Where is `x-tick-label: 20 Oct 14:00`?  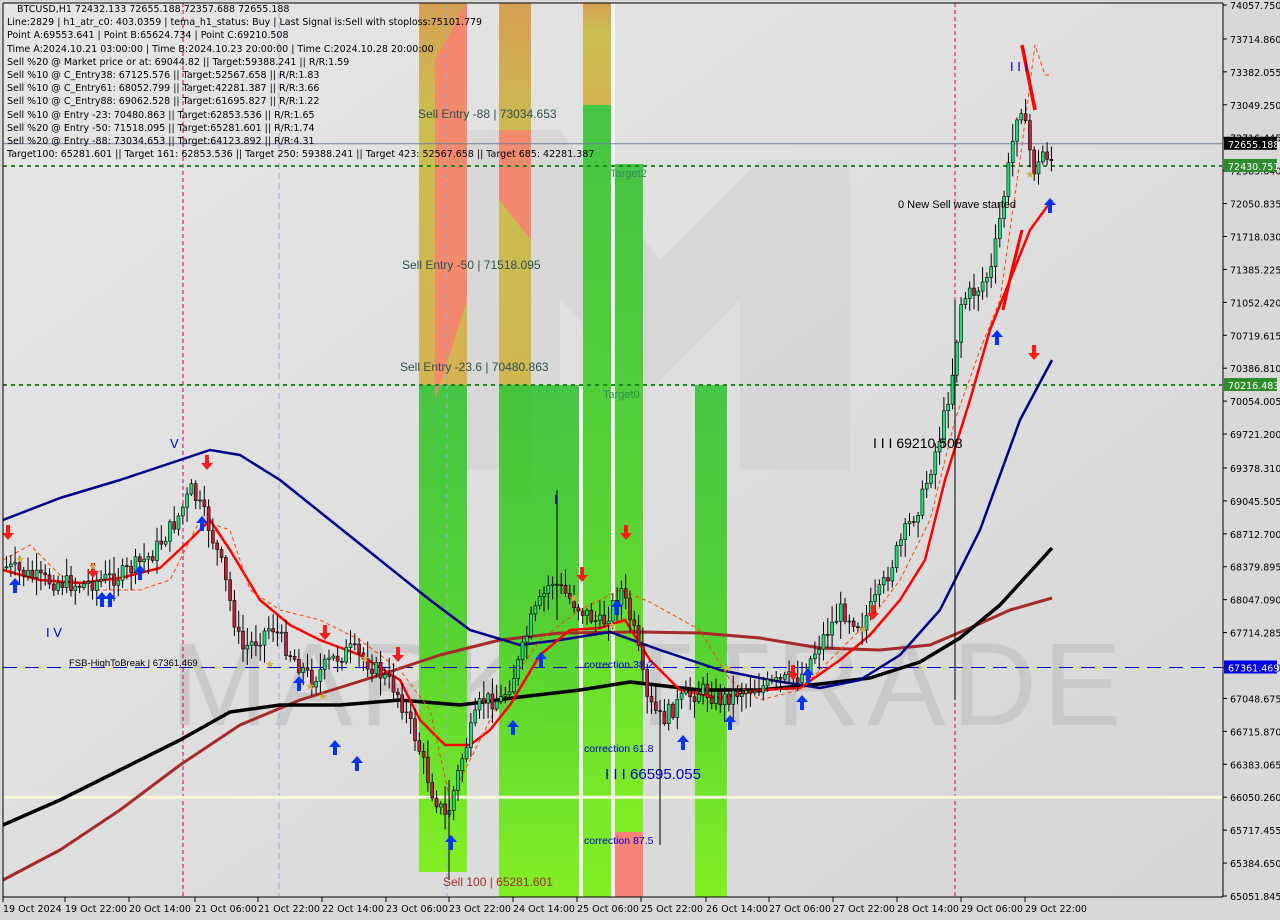 x-tick-label: 20 Oct 14:00 is located at coordinates (160, 909).